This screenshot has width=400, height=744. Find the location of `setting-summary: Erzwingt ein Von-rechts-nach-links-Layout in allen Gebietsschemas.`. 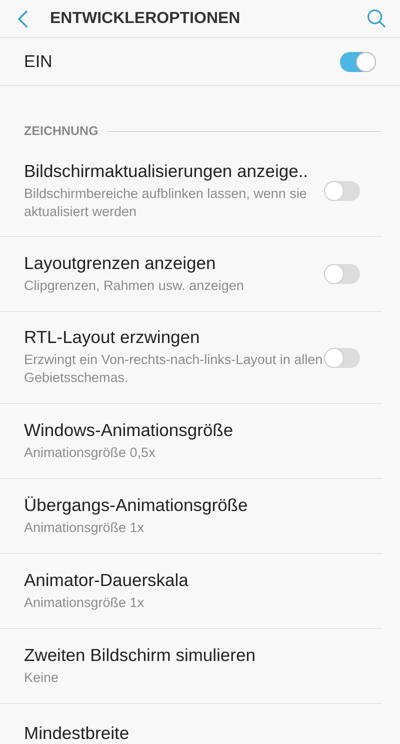

setting-summary: Erzwingt ein Von-rechts-nach-links-Layout in allen Gebietsschemas. is located at coordinates (174, 369).